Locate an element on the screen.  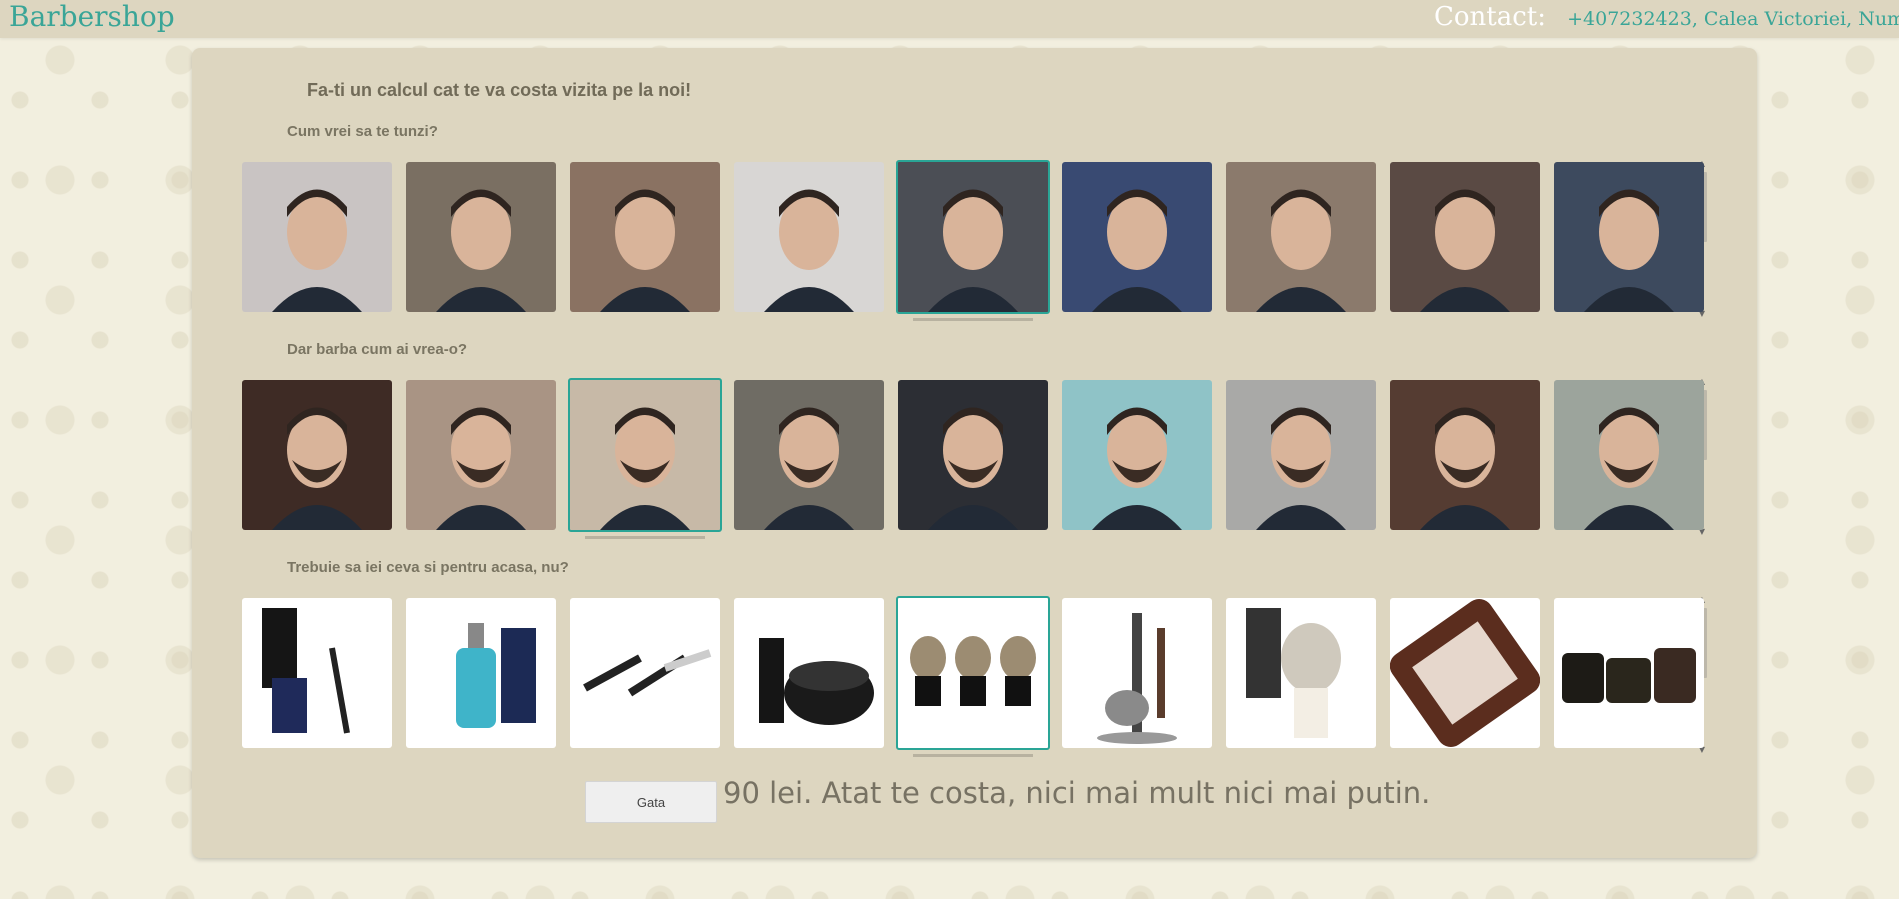
brand-logo: Barbershop is located at coordinates (92, 17).